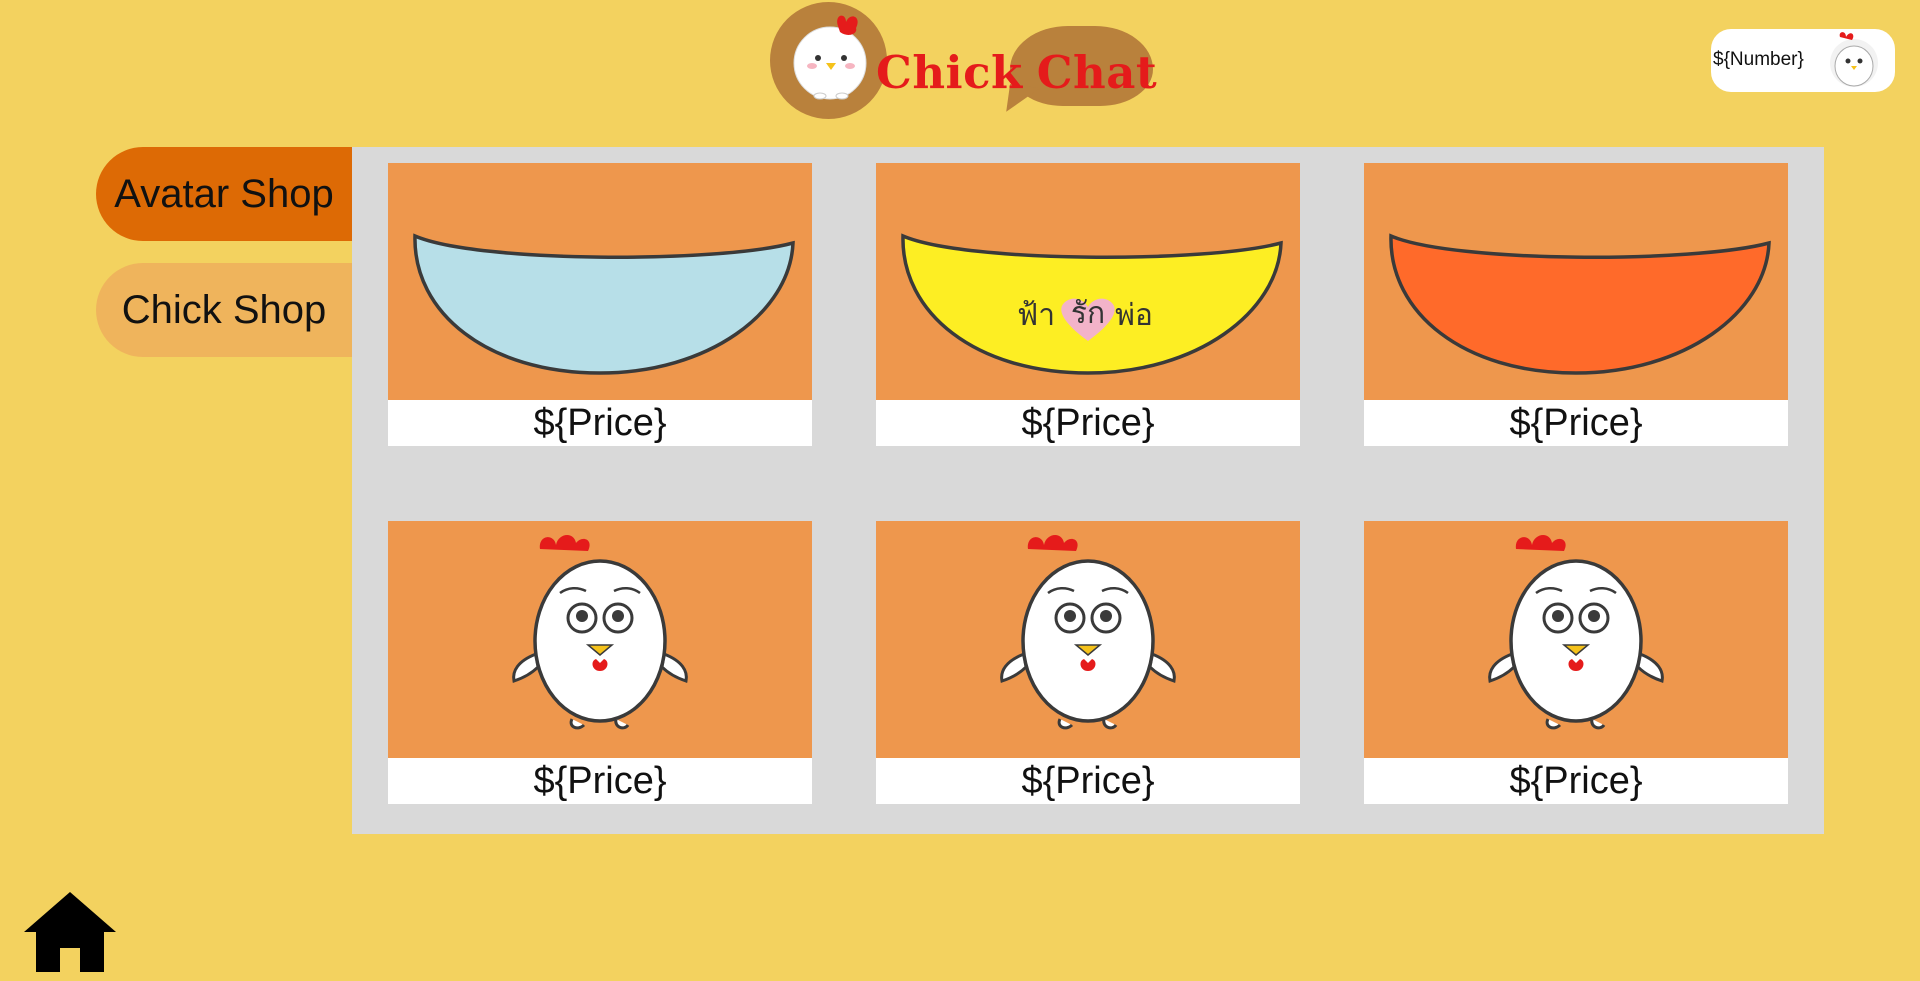 The height and width of the screenshot is (981, 1920). I want to click on user-number: ${Number}, so click(1758, 59).